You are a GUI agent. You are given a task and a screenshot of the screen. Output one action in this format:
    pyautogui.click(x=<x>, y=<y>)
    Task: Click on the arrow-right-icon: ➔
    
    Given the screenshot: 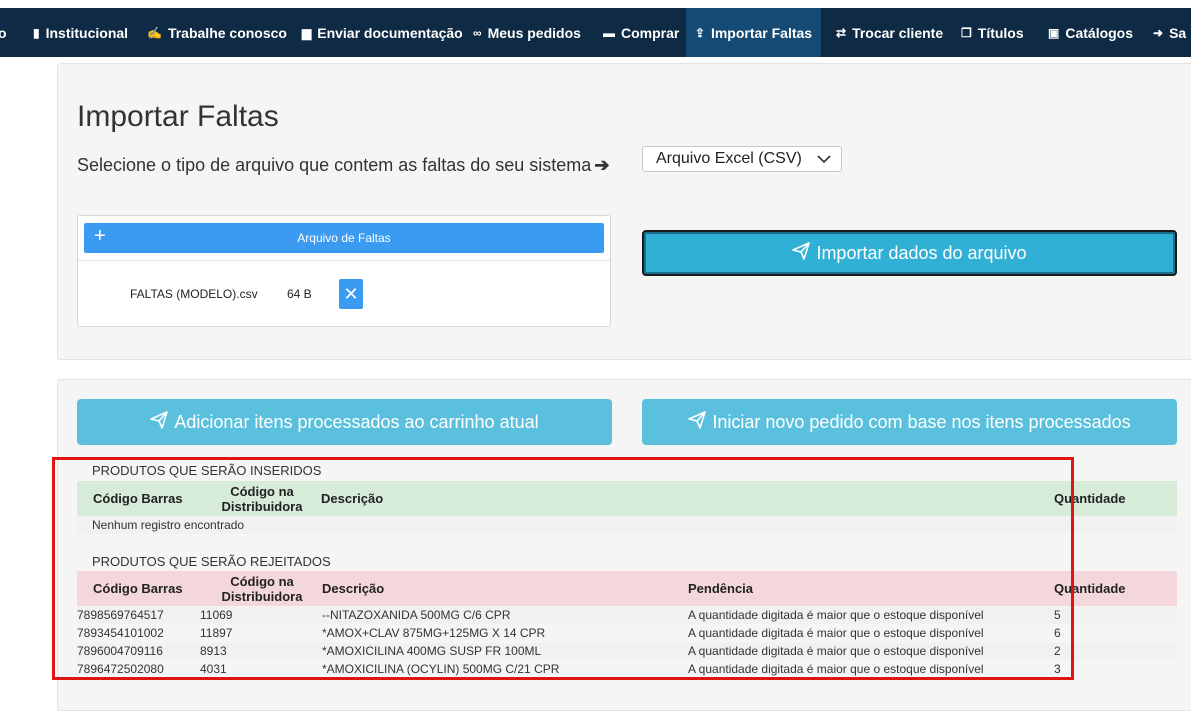 What is the action you would take?
    pyautogui.click(x=602, y=165)
    